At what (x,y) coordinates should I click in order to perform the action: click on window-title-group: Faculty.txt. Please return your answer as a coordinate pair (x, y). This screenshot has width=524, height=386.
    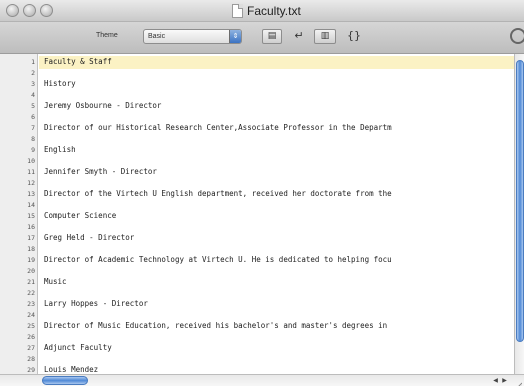
    Looking at the image, I should click on (266, 11).